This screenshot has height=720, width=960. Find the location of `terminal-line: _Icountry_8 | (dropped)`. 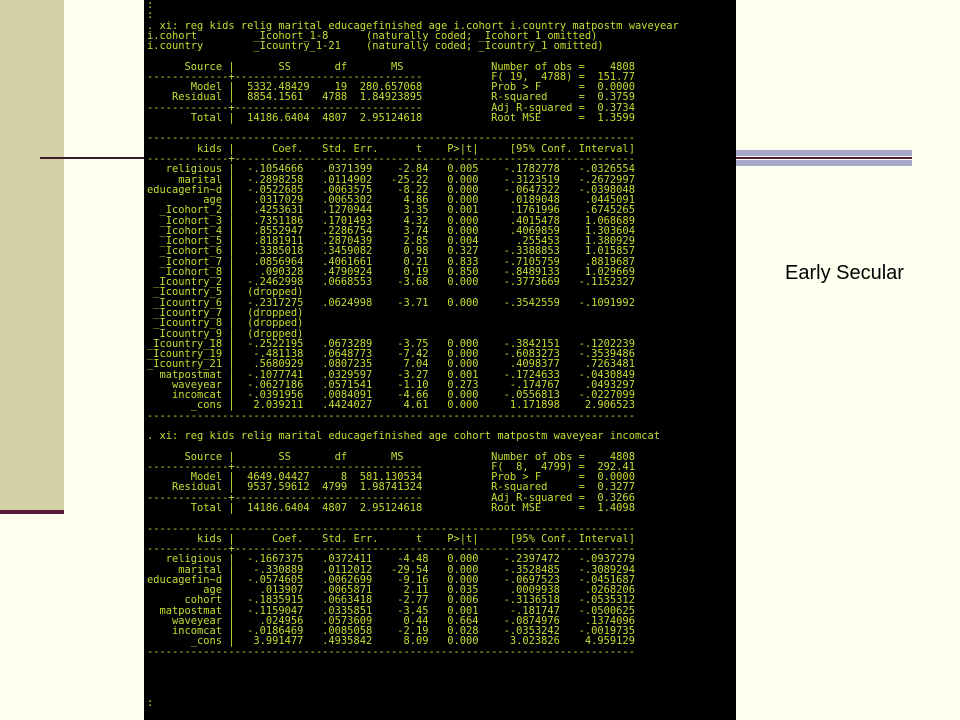

terminal-line: _Icountry_8 | (dropped) is located at coordinates (225, 323).